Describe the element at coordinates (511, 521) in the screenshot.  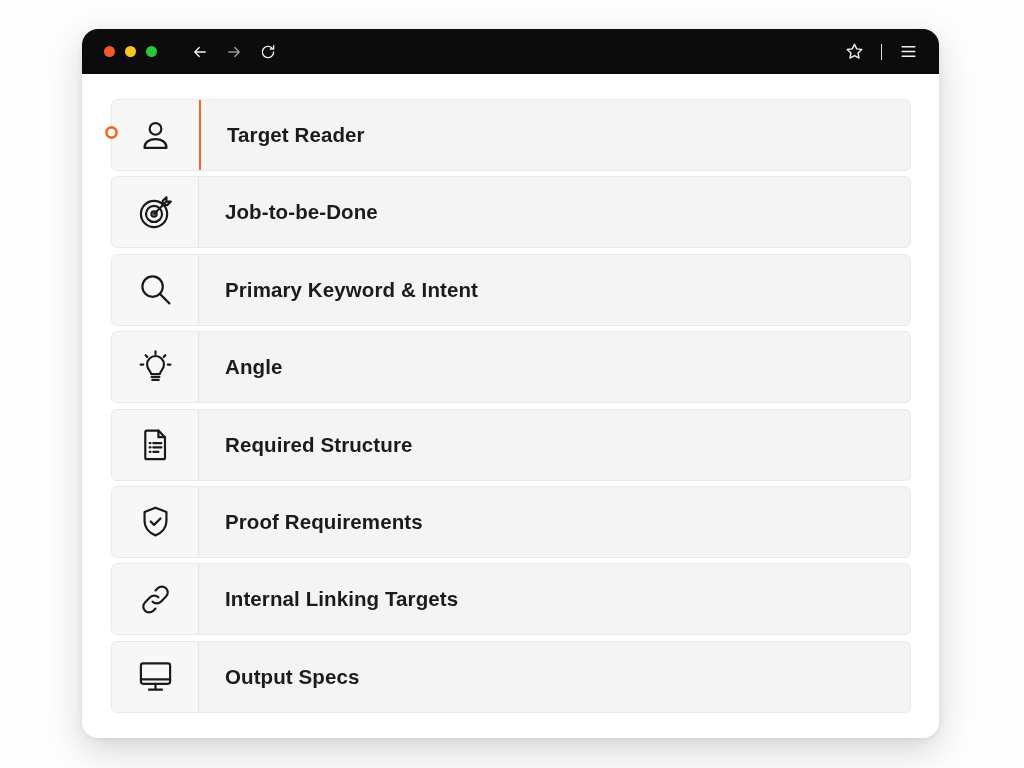
I see `section-list-item: Proof Requirements` at that location.